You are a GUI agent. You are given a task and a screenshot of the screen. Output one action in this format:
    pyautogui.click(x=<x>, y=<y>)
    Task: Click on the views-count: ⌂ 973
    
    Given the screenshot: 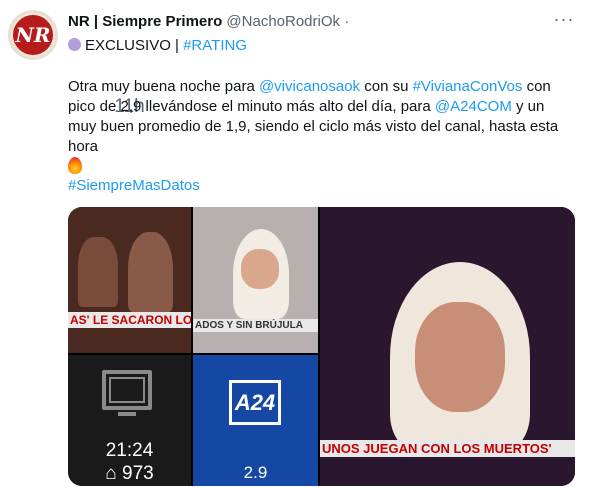 What is the action you would take?
    pyautogui.click(x=129, y=473)
    